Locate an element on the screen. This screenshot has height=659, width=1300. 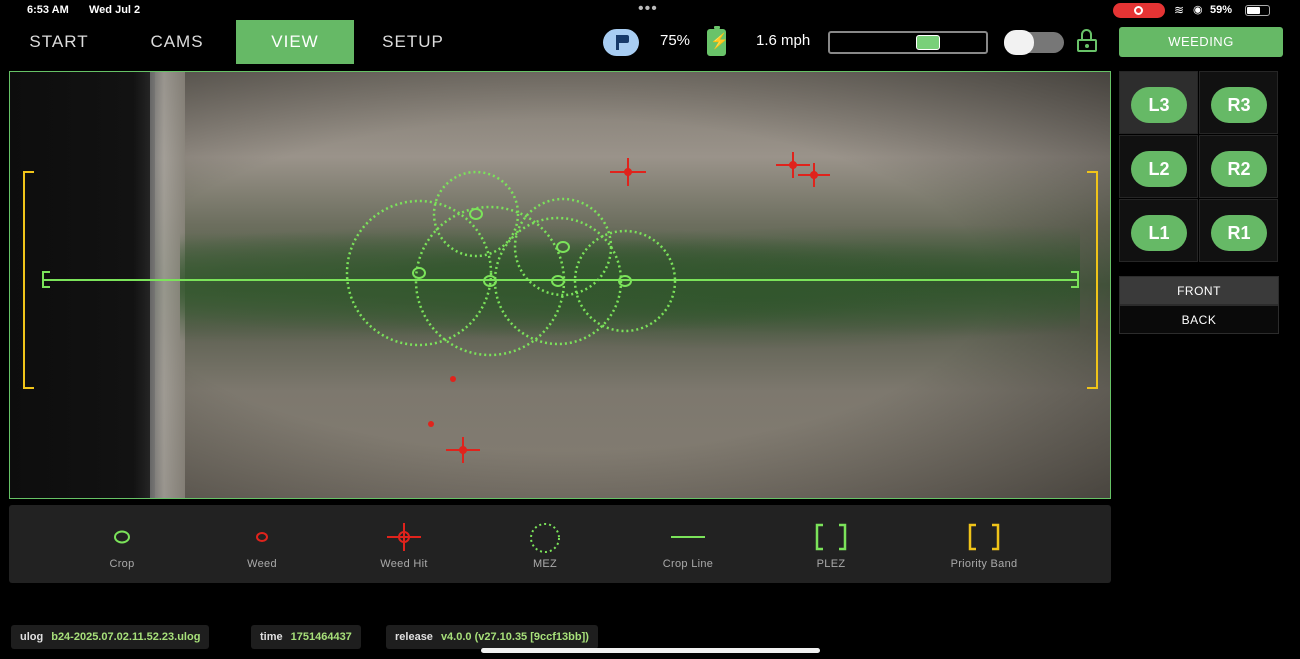
legend-label: Crop is located at coordinates (122, 564).